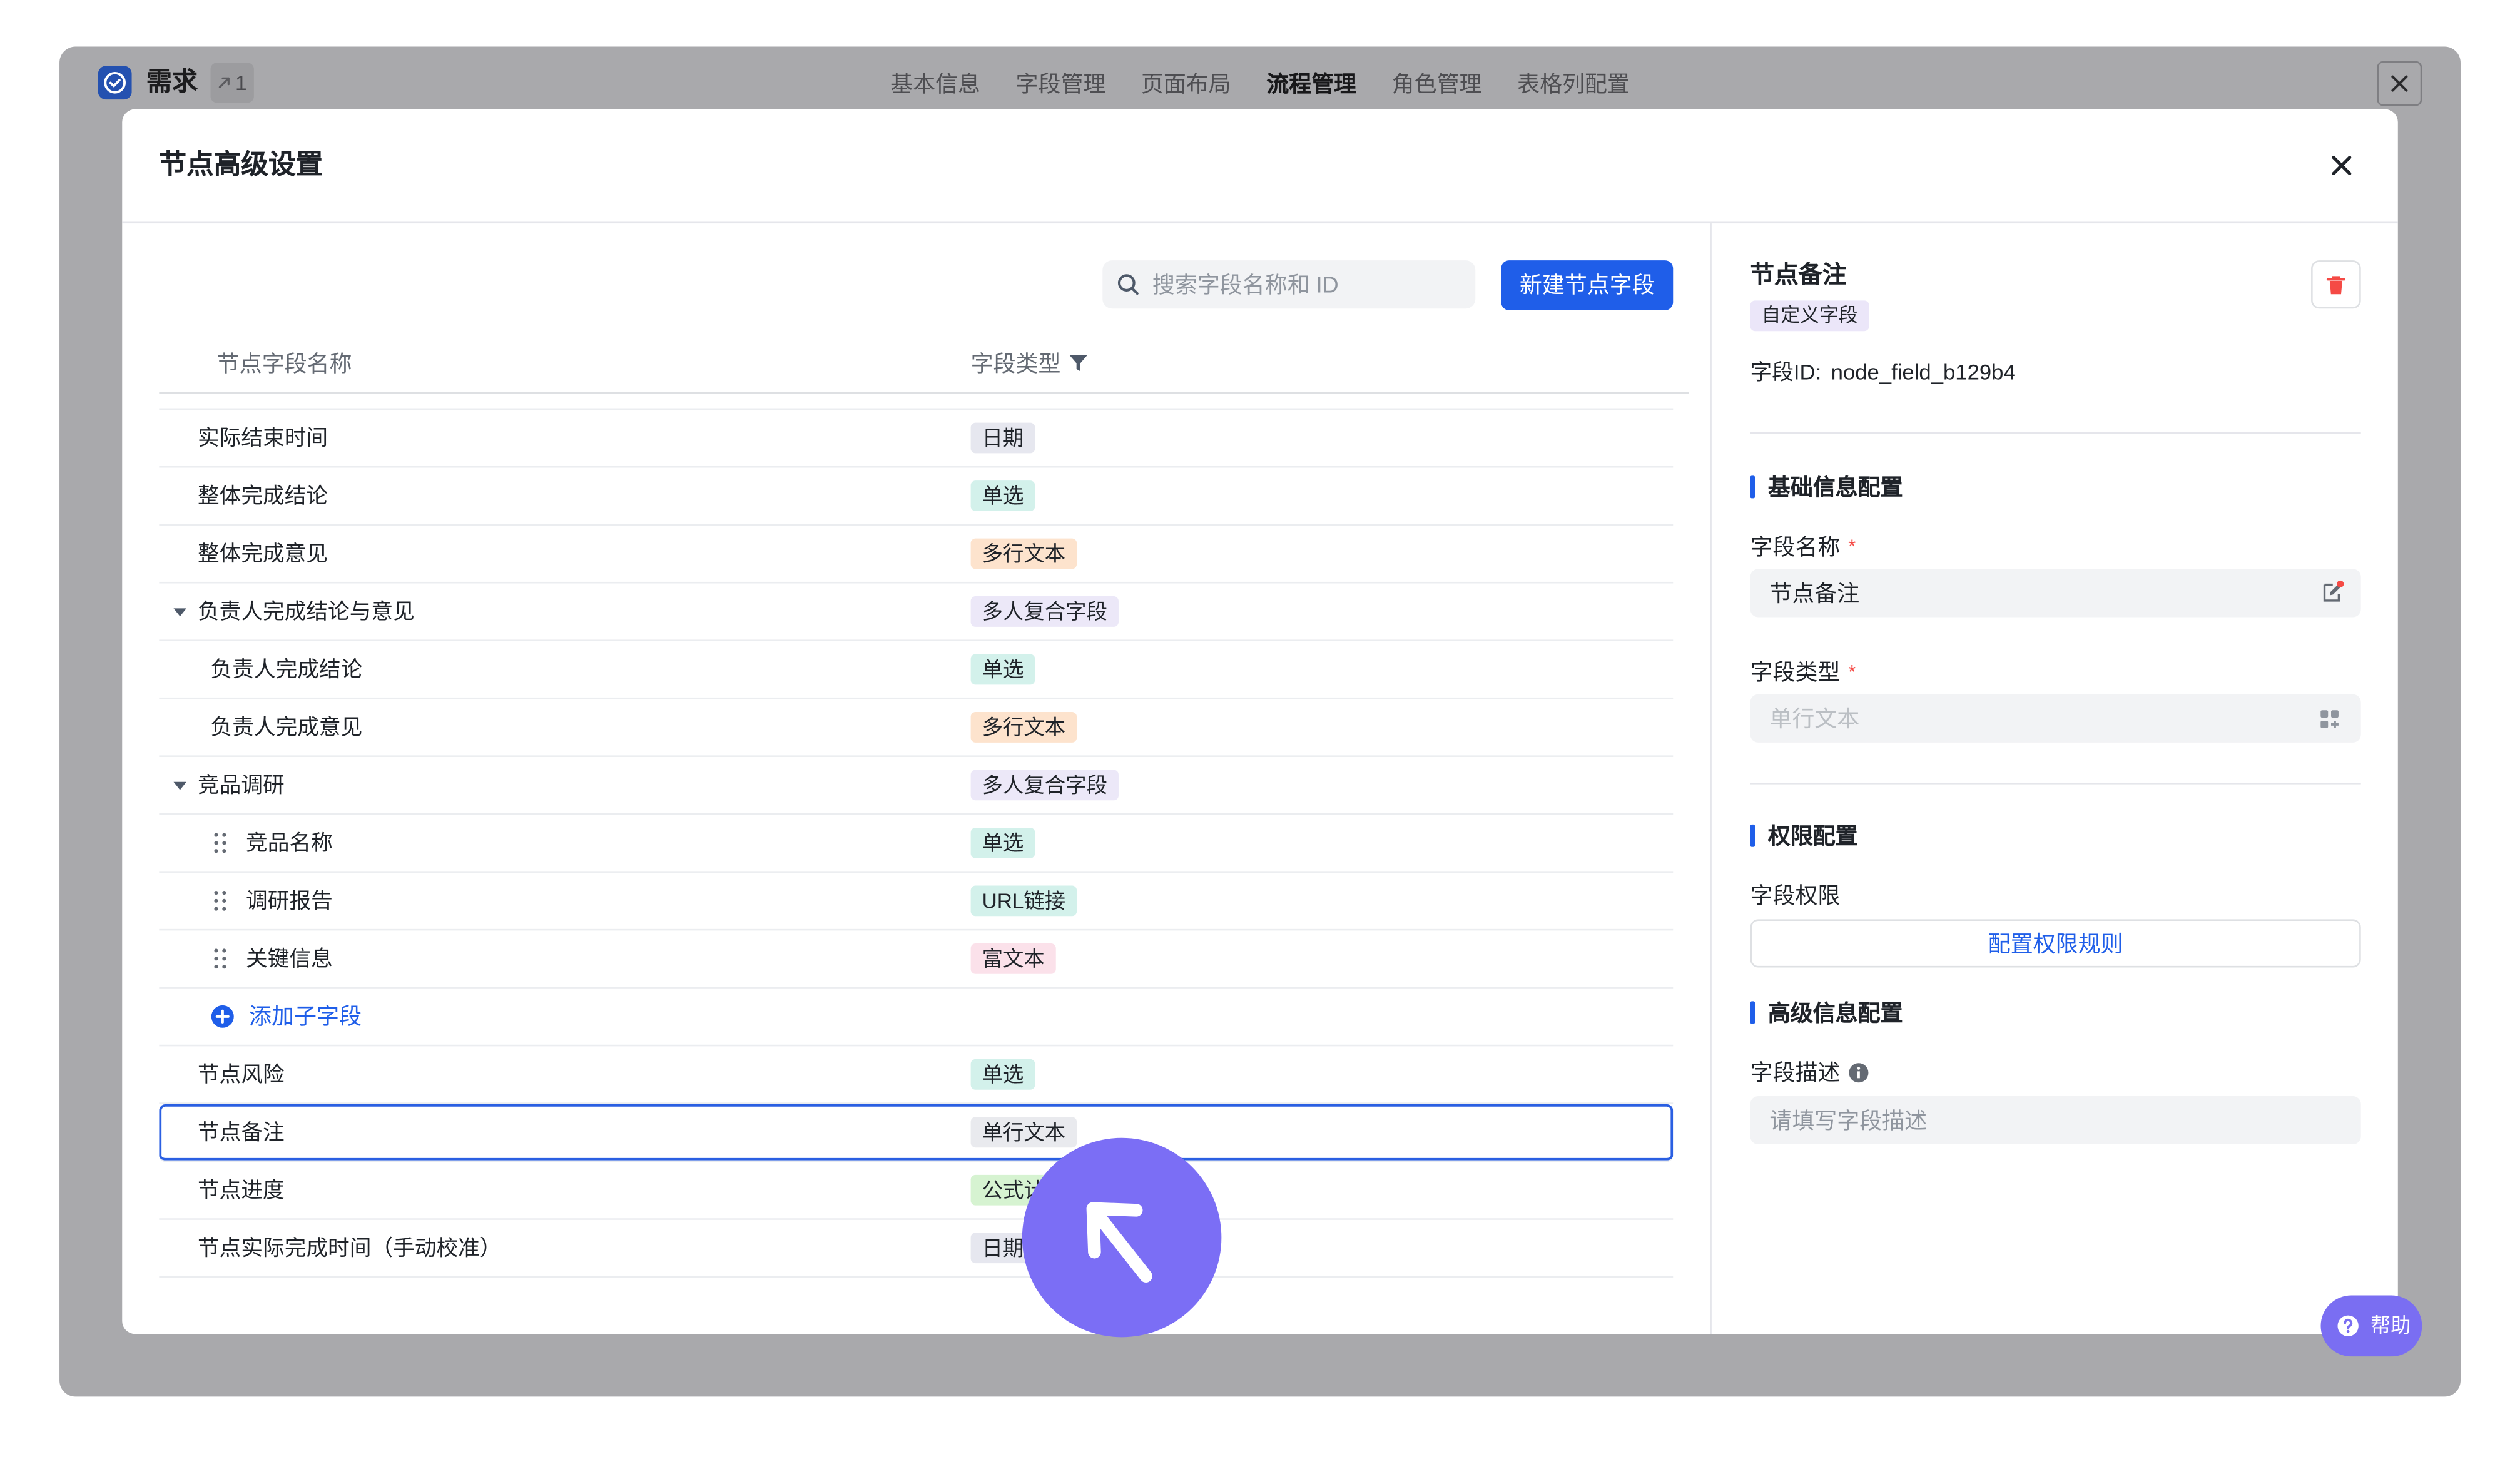  Describe the element at coordinates (1852, 546) in the screenshot. I see `required-mark: *` at that location.